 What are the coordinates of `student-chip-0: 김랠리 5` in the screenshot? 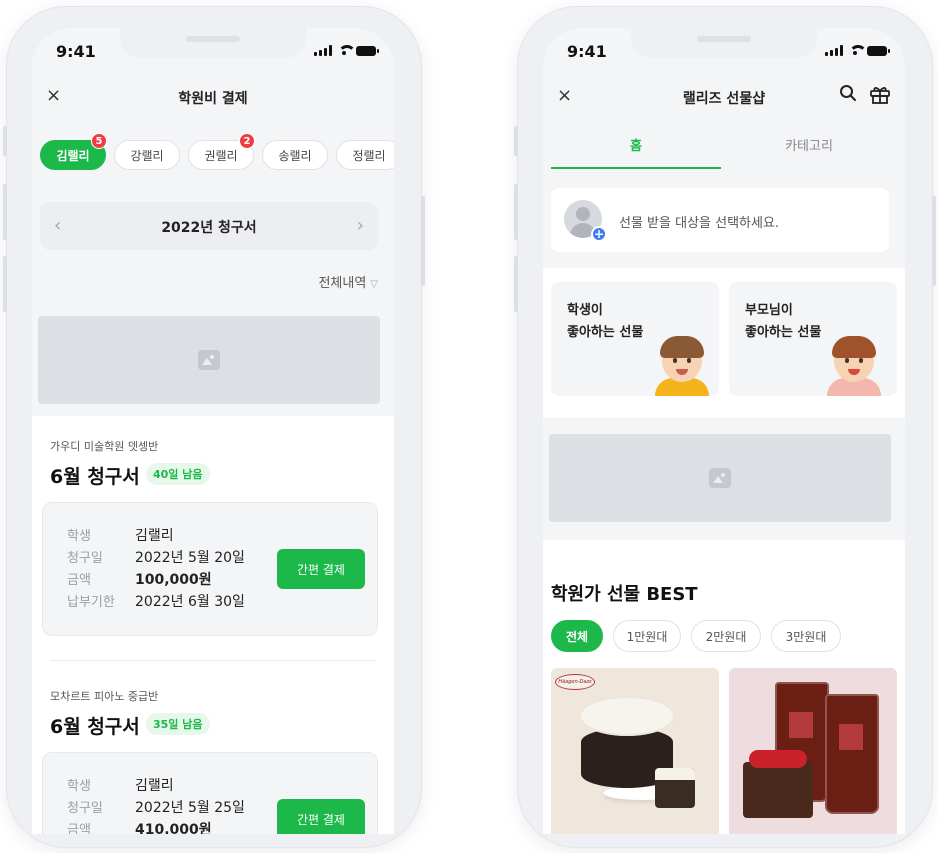 It's located at (73, 151).